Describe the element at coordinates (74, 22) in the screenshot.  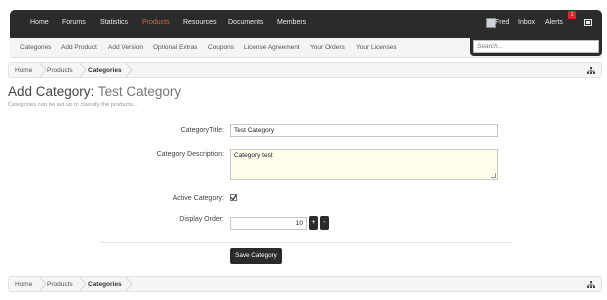
I see `nav-forums: Forums` at that location.